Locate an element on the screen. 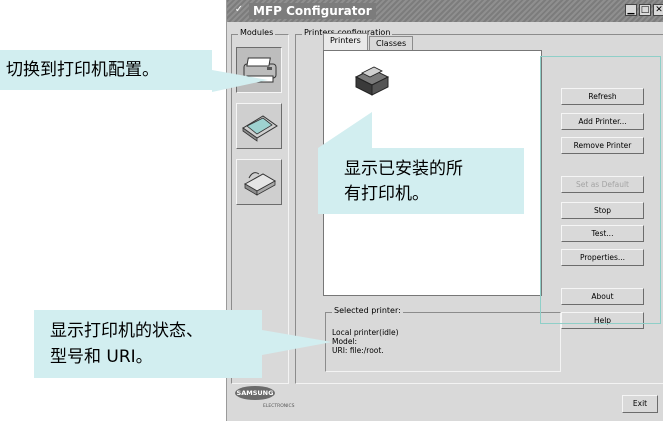 Image resolution: width=663 pixels, height=421 pixels. status-callout-pointer is located at coordinates (297, 342).